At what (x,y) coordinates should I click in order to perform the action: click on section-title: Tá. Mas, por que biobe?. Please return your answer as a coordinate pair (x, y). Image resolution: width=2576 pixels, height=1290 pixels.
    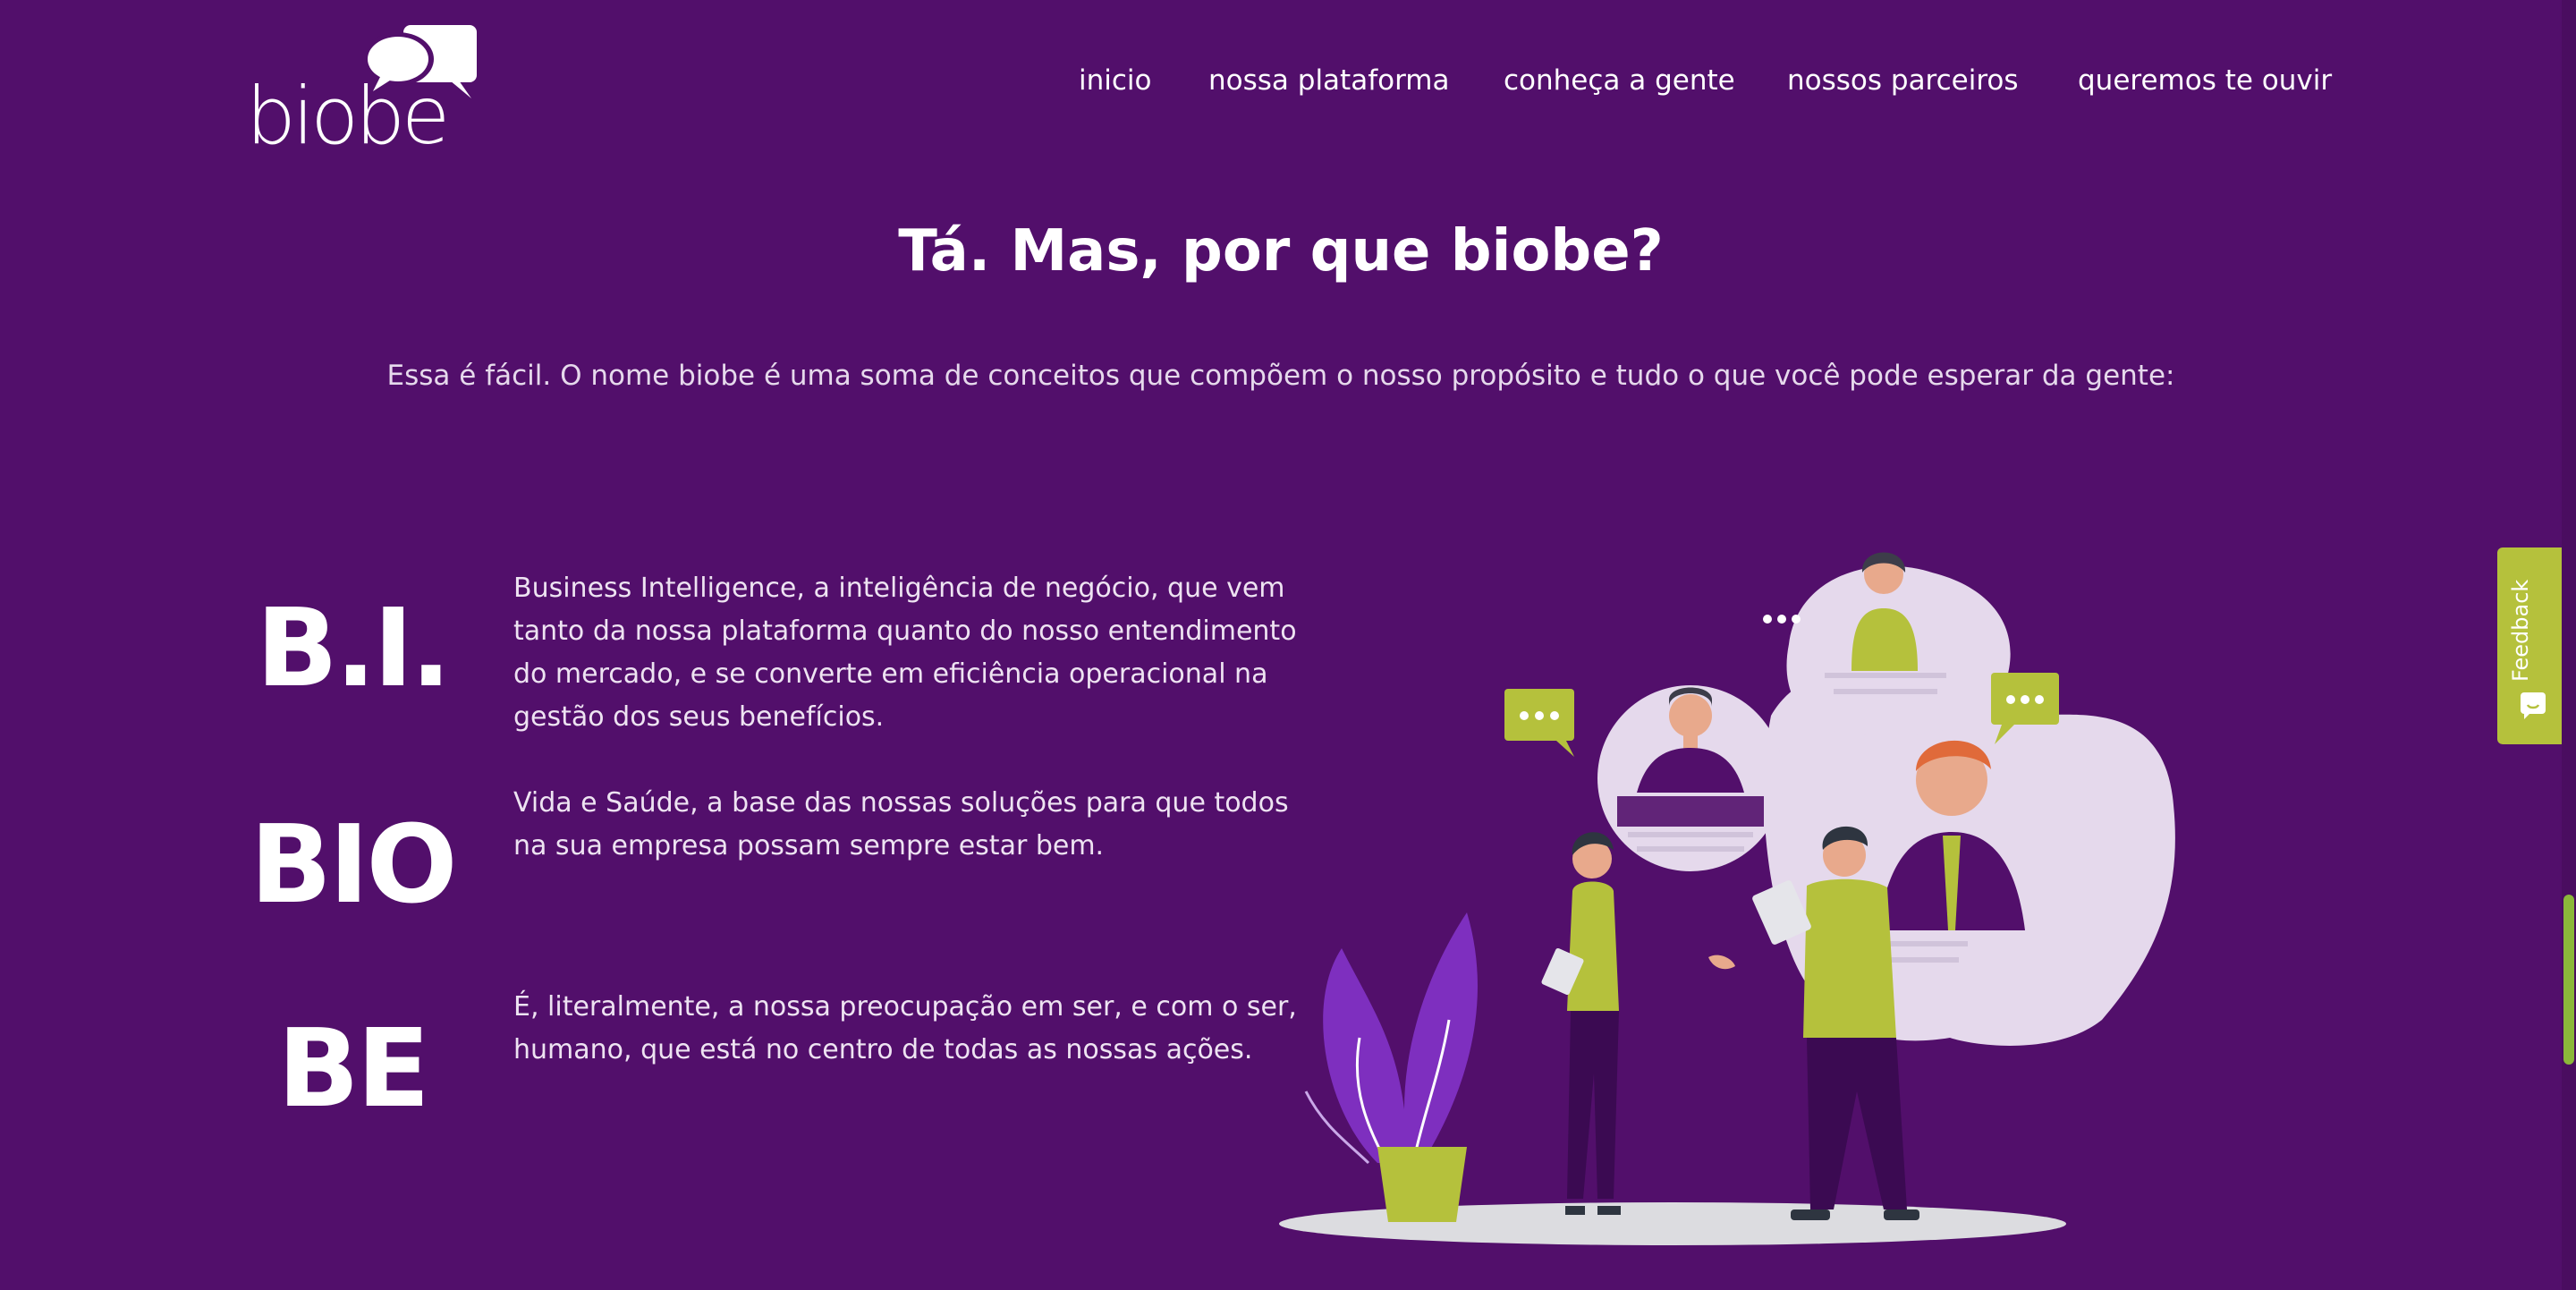
    Looking at the image, I should click on (1281, 251).